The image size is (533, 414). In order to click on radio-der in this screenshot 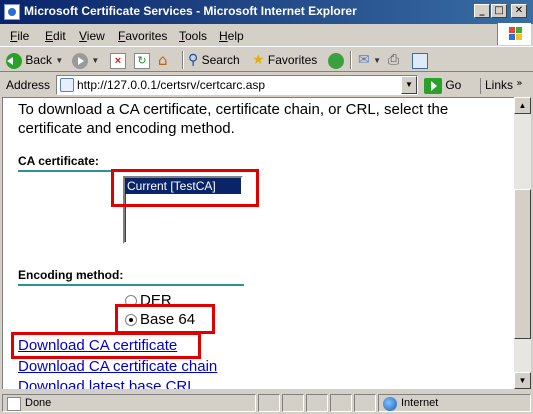, I will do `click(131, 301)`.